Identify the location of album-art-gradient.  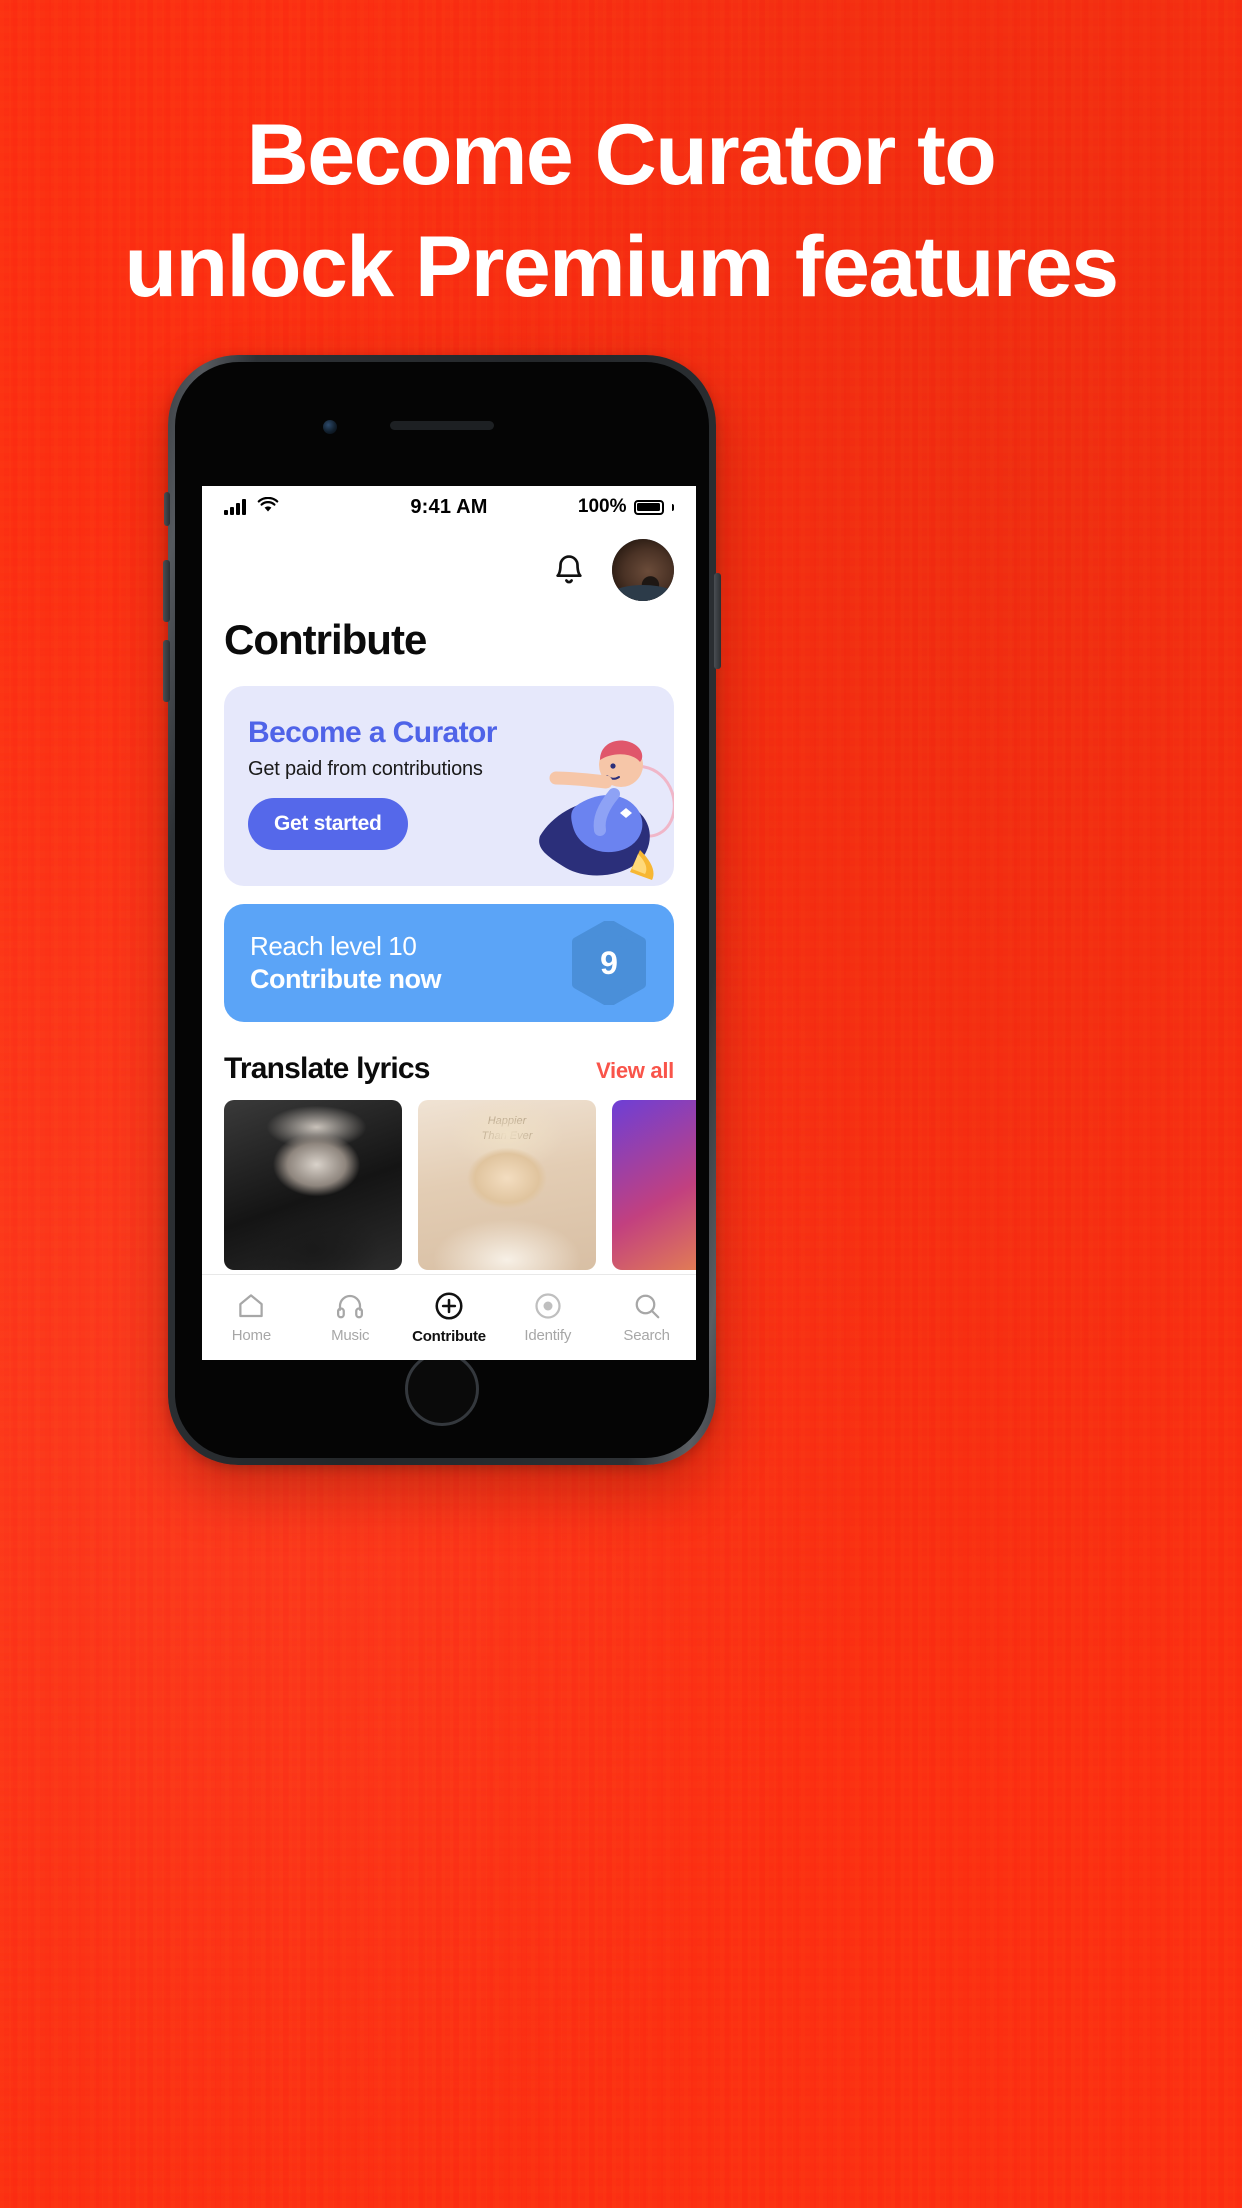
(654, 1185).